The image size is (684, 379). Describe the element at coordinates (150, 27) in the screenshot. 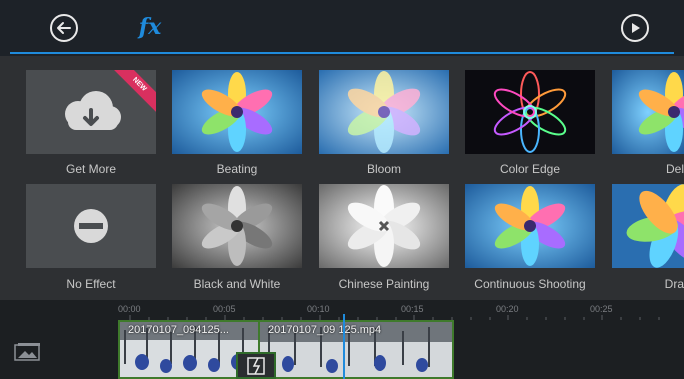

I see `fx-tab: fx` at that location.